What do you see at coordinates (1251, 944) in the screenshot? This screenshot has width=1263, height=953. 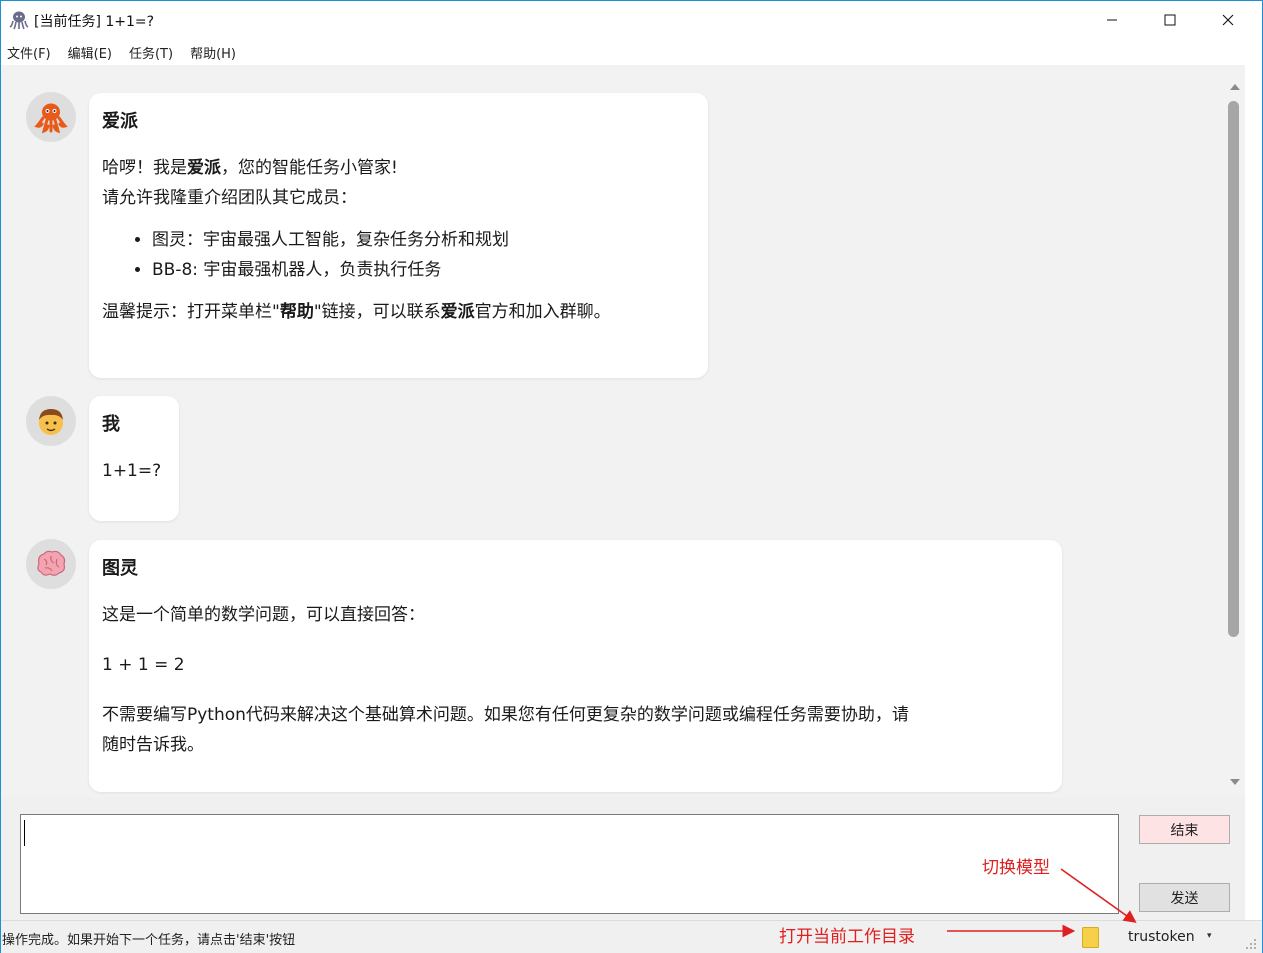 I see `resize-grip-icon` at bounding box center [1251, 944].